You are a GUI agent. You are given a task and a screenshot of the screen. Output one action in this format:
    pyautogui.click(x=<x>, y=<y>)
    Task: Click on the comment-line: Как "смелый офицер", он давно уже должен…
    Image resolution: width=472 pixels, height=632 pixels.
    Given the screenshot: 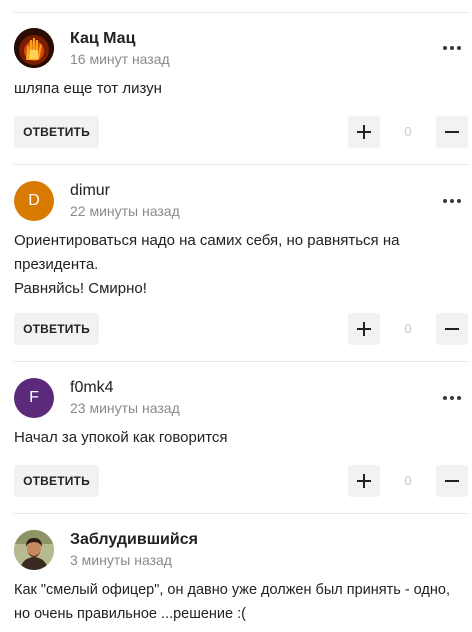 What is the action you would take?
    pyautogui.click(x=232, y=590)
    